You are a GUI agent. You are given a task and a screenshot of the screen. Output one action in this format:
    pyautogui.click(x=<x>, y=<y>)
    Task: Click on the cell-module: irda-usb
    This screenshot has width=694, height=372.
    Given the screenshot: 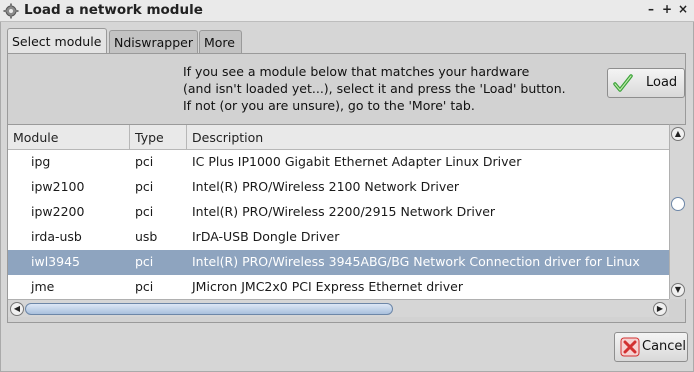 What is the action you would take?
    pyautogui.click(x=56, y=236)
    